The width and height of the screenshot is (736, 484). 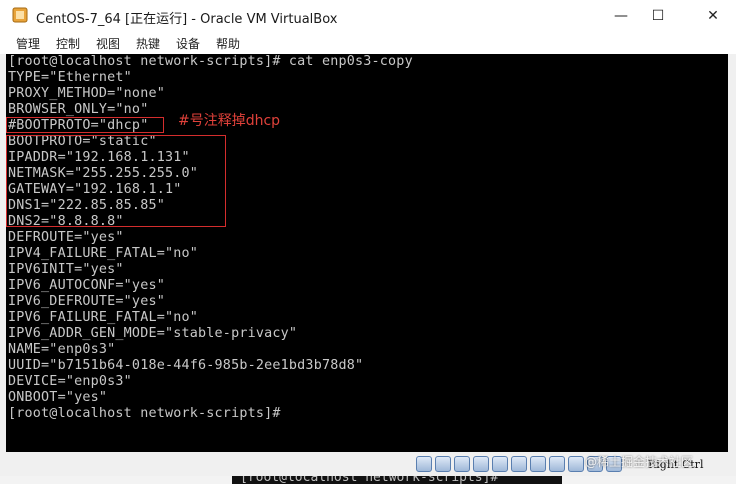 What do you see at coordinates (86, 285) in the screenshot?
I see `console-line: IPV6_AUTOCONF="yes"` at bounding box center [86, 285].